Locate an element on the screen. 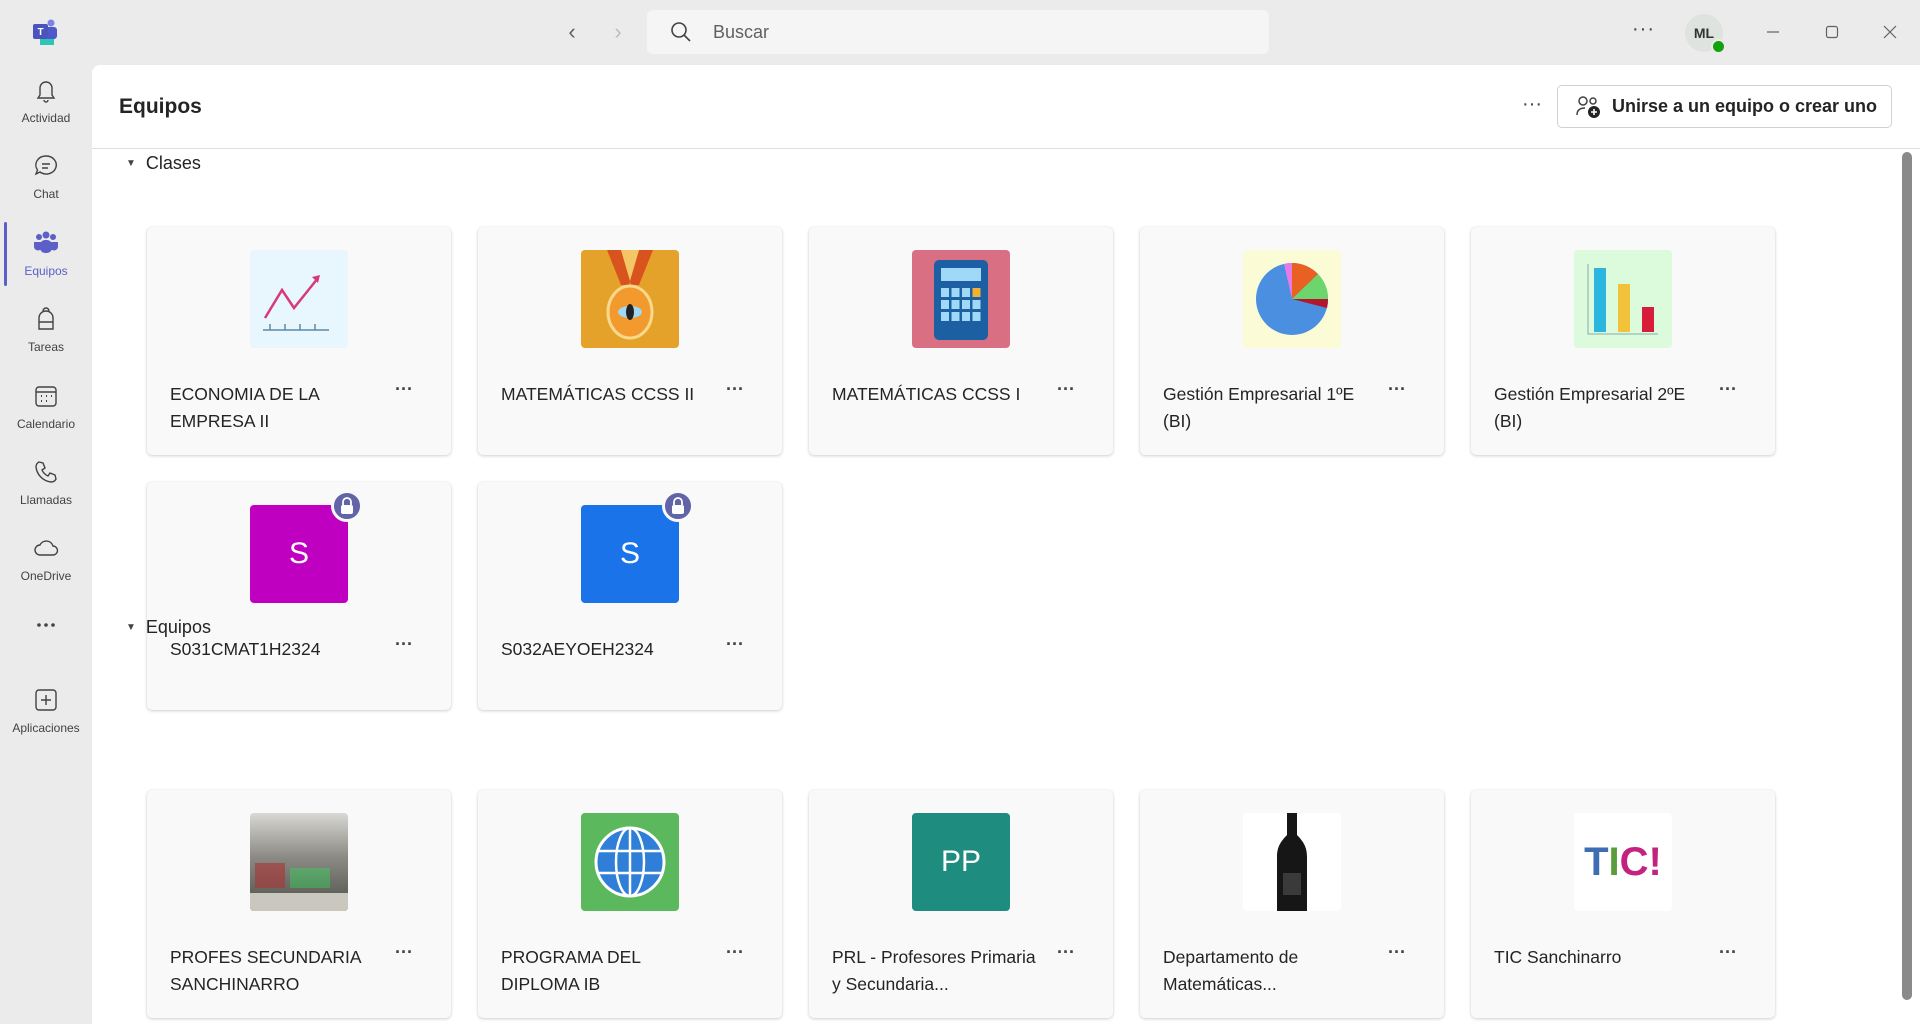 This screenshot has width=1920, height=1024. people-add-icon is located at coordinates (1588, 106).